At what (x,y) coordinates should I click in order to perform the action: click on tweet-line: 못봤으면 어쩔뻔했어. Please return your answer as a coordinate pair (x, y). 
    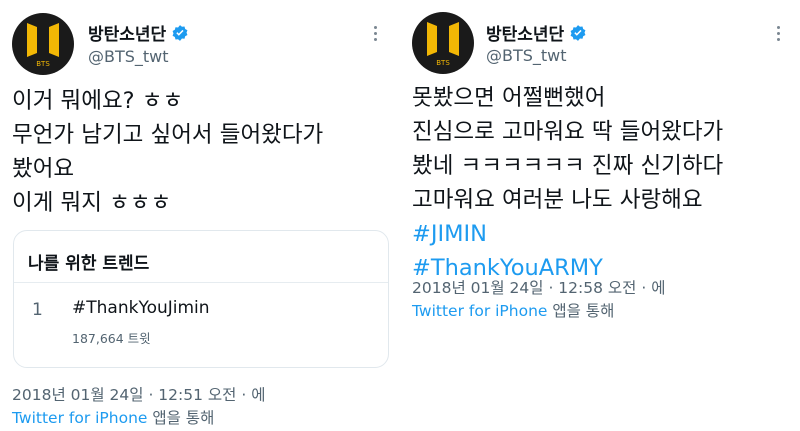
    Looking at the image, I should click on (509, 98).